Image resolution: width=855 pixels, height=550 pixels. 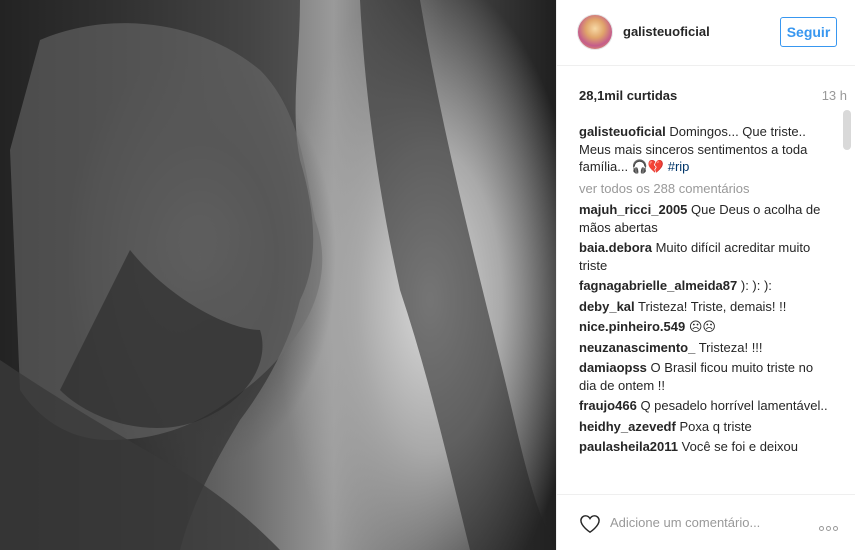 I want to click on comment-user: baia.debora, so click(x=615, y=247).